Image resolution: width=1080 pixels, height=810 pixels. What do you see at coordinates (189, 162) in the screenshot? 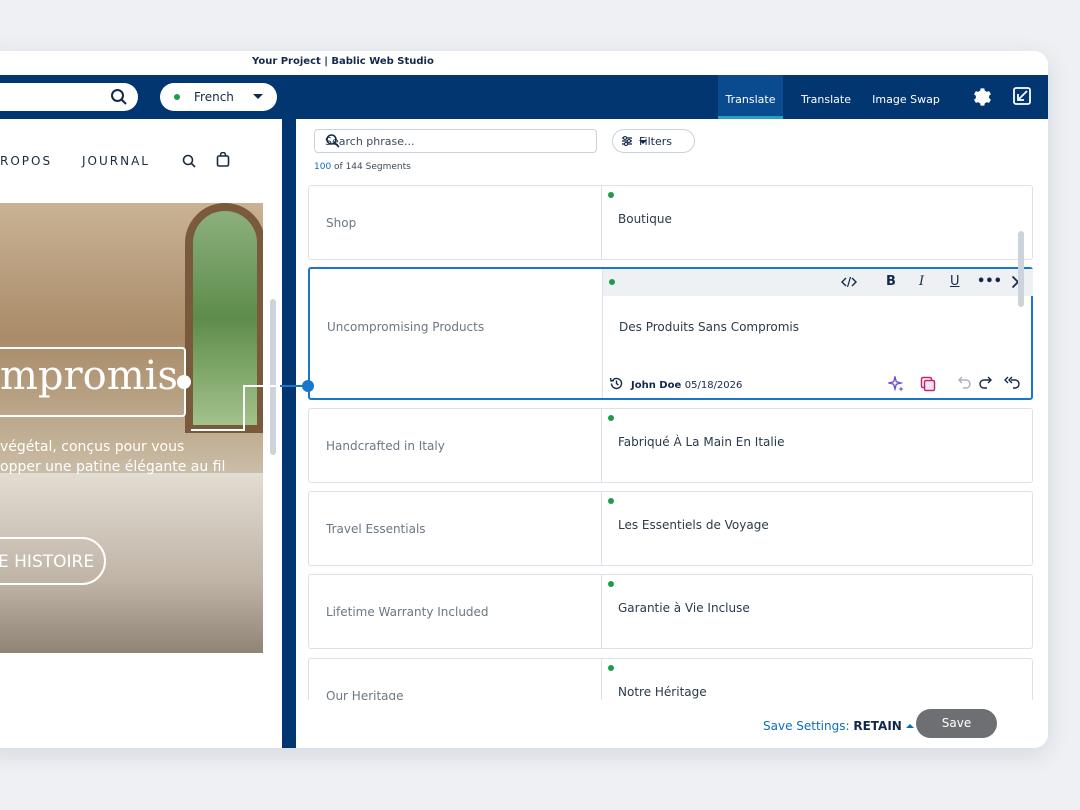
I see `site-search-icon` at bounding box center [189, 162].